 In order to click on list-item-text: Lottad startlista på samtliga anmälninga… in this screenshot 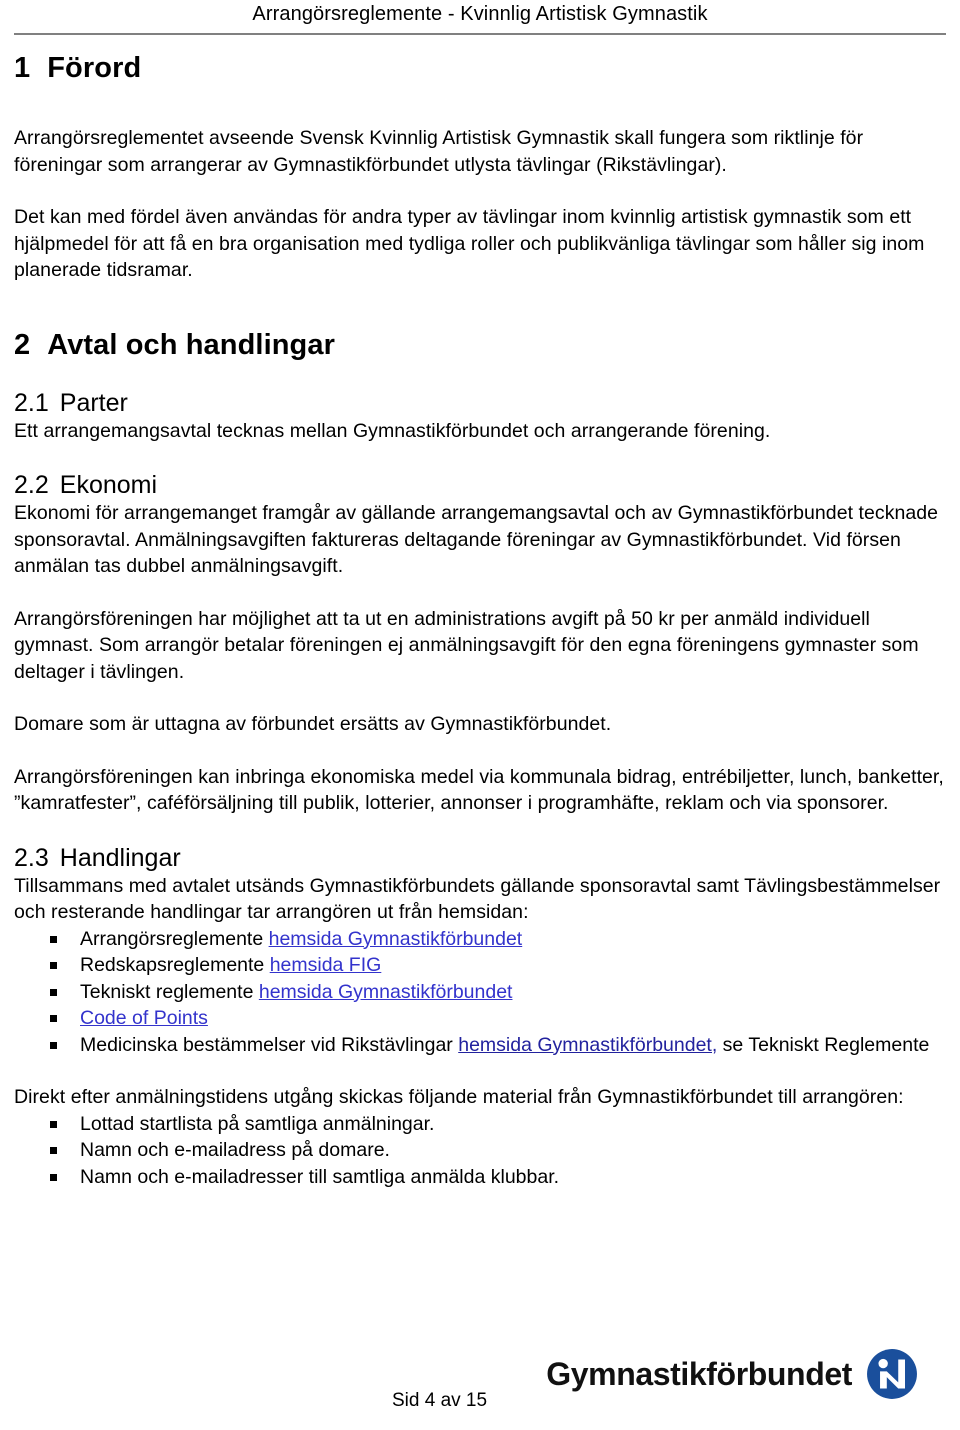, I will do `click(257, 1123)`.